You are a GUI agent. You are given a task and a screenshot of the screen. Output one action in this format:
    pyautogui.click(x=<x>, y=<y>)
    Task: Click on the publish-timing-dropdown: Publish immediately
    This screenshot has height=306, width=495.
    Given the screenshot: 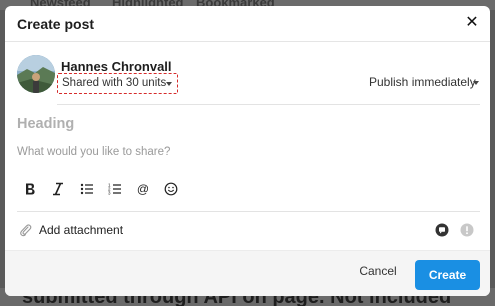 What is the action you would take?
    pyautogui.click(x=425, y=83)
    